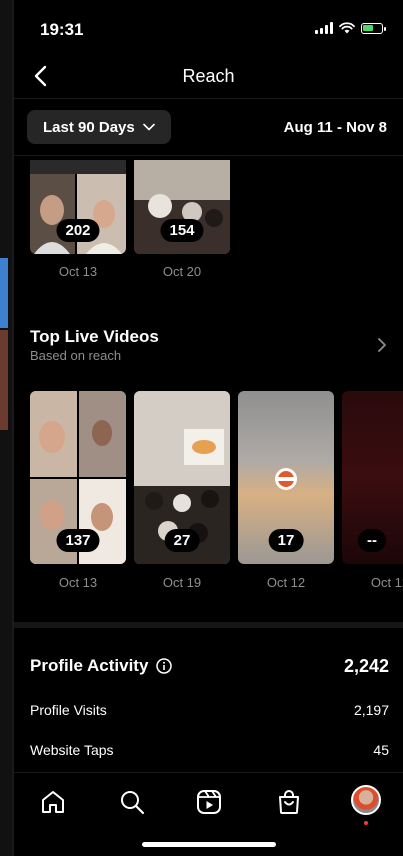 The image size is (403, 856). Describe the element at coordinates (164, 666) in the screenshot. I see `info-icon` at that location.